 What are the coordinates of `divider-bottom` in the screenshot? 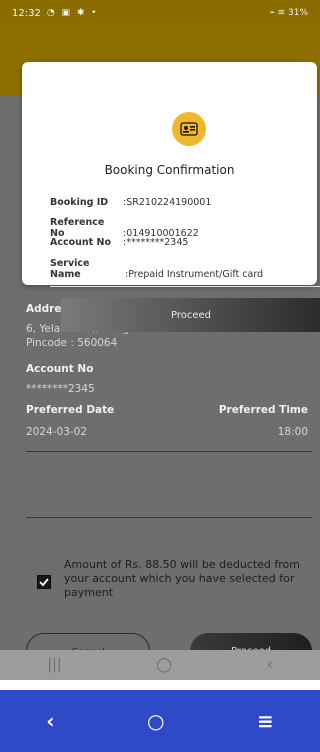 It's located at (169, 517).